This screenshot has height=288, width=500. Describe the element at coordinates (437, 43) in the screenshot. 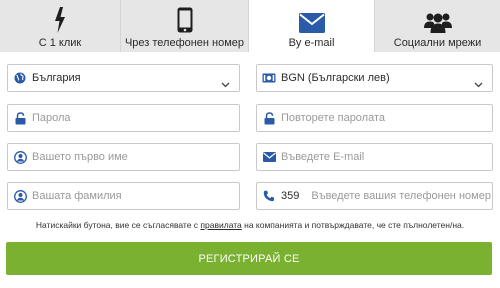

I see `tab-social-networks-label: Социални мрежи` at that location.